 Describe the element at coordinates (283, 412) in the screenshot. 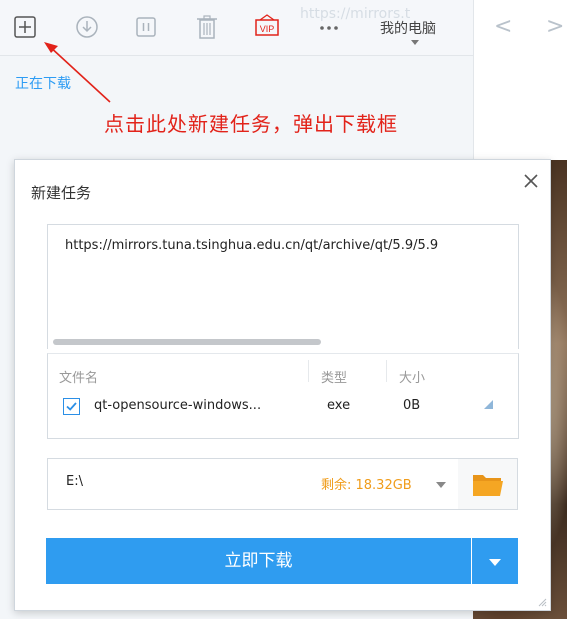

I see `table-row: qt-opensource-windows... exe 0B` at that location.